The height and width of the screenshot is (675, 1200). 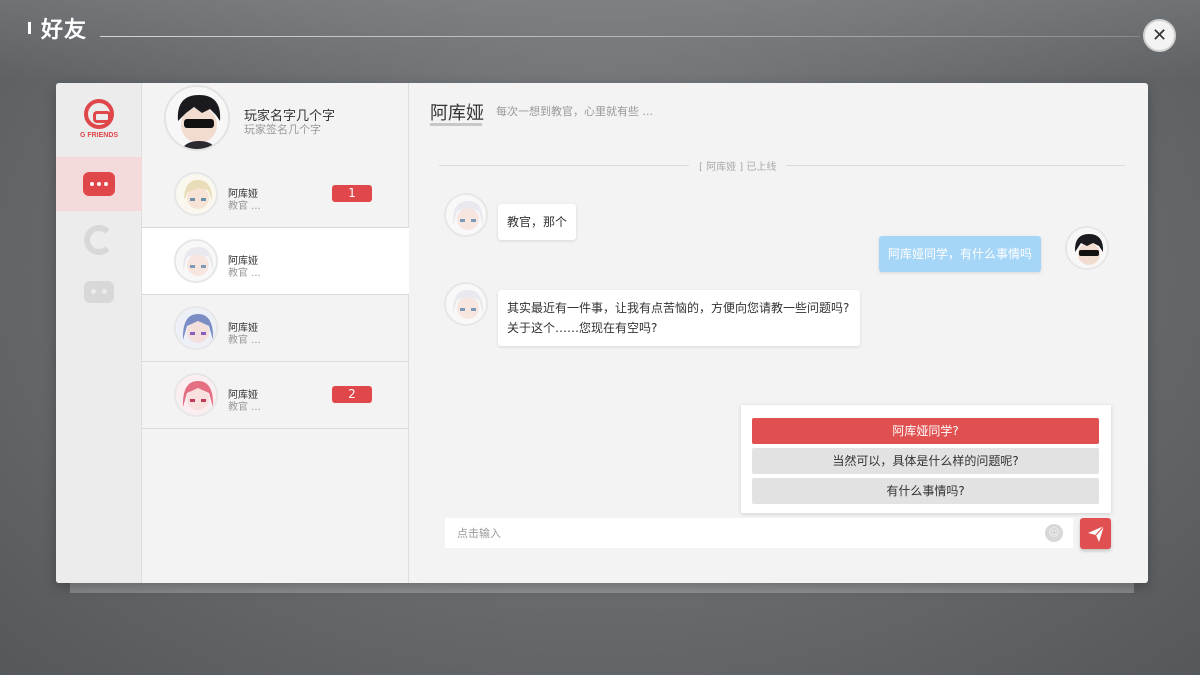 What do you see at coordinates (925, 491) in the screenshot?
I see `reply-choice-3: 有什么事情吗?` at bounding box center [925, 491].